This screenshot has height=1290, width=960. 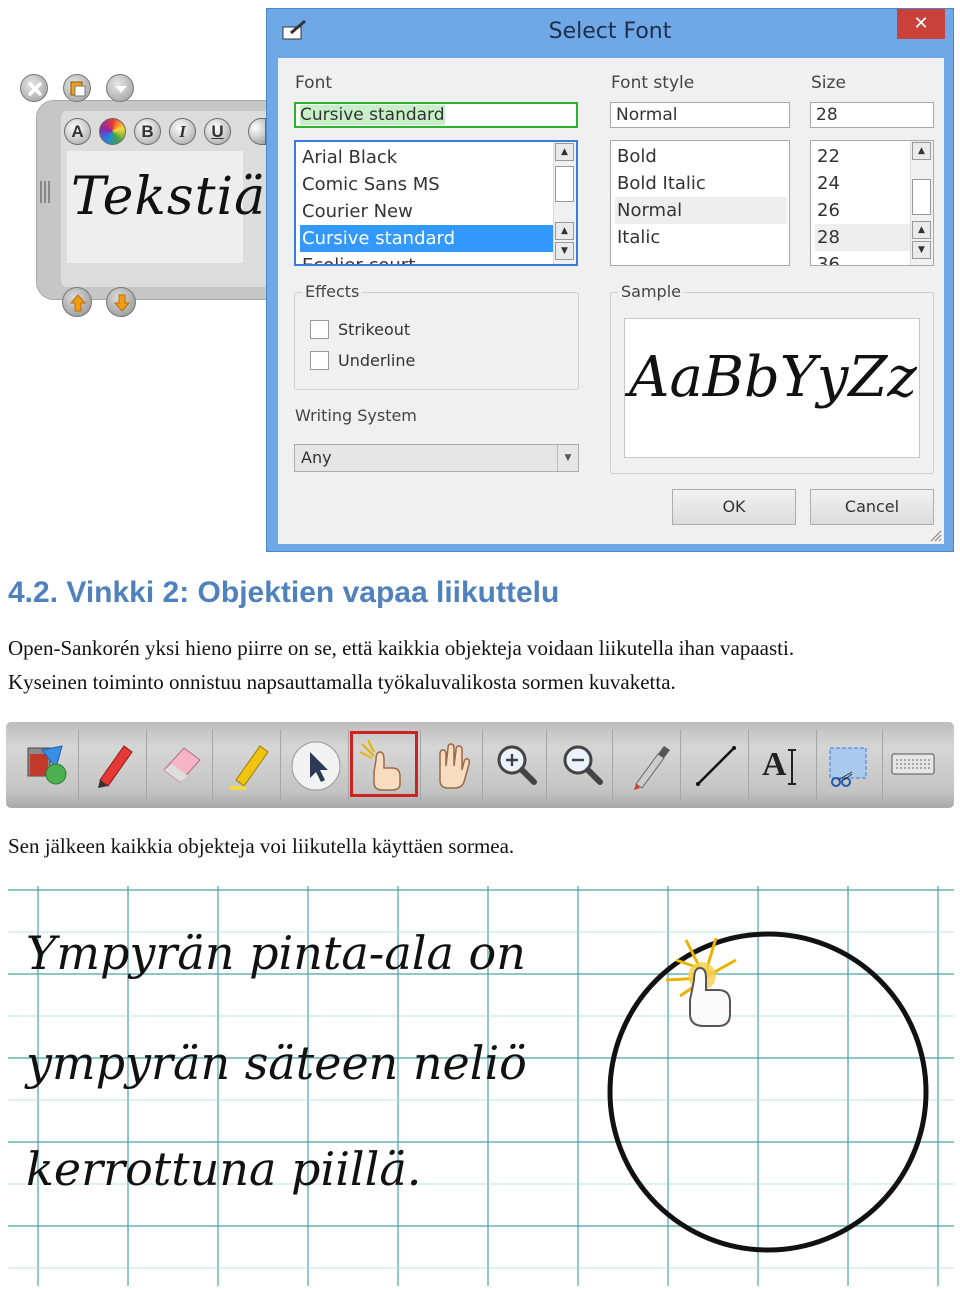 I want to click on paste-icon, so click(x=77, y=88).